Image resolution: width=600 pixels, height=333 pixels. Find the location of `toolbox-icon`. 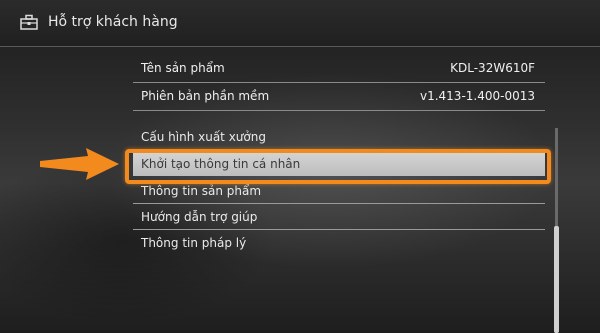

toolbox-icon is located at coordinates (29, 22).